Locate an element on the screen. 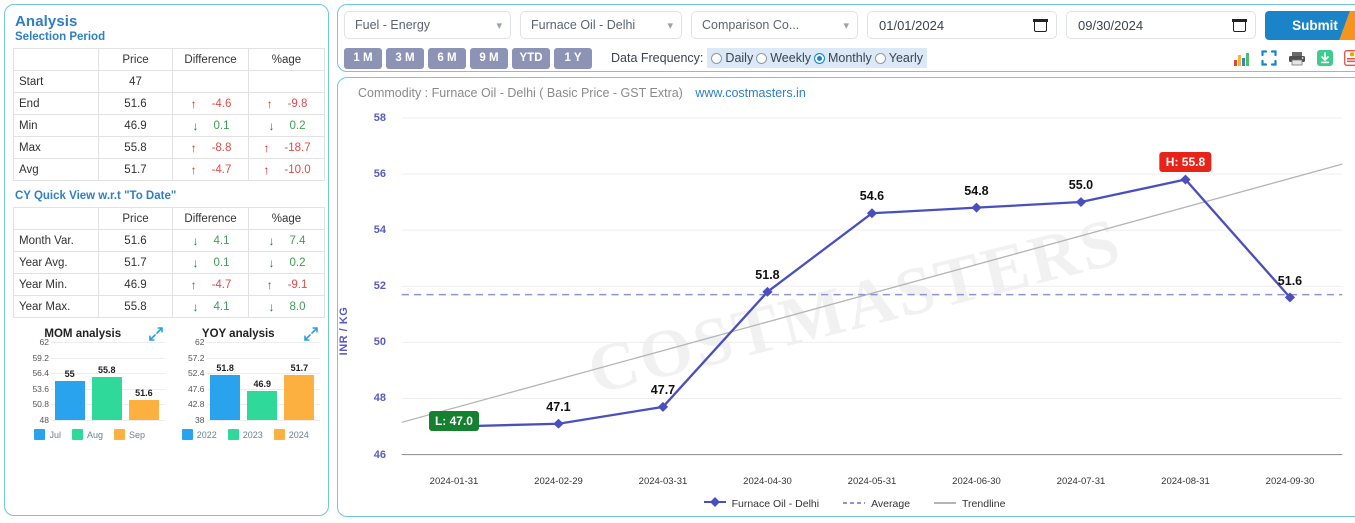 The width and height of the screenshot is (1355, 523). period-button-9m: 9 M is located at coordinates (489, 58).